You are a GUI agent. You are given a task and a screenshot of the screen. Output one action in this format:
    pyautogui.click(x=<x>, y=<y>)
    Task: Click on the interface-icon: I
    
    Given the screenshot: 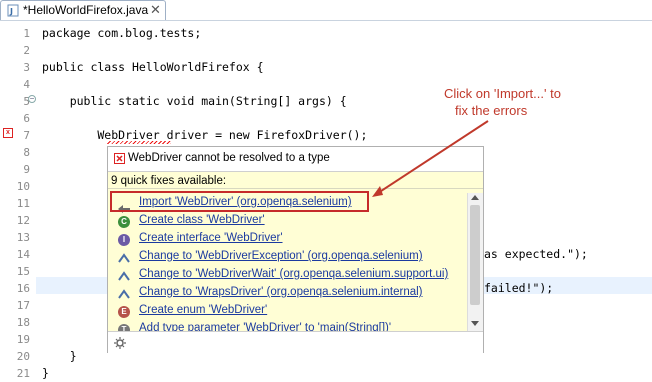 What is the action you would take?
    pyautogui.click(x=124, y=240)
    